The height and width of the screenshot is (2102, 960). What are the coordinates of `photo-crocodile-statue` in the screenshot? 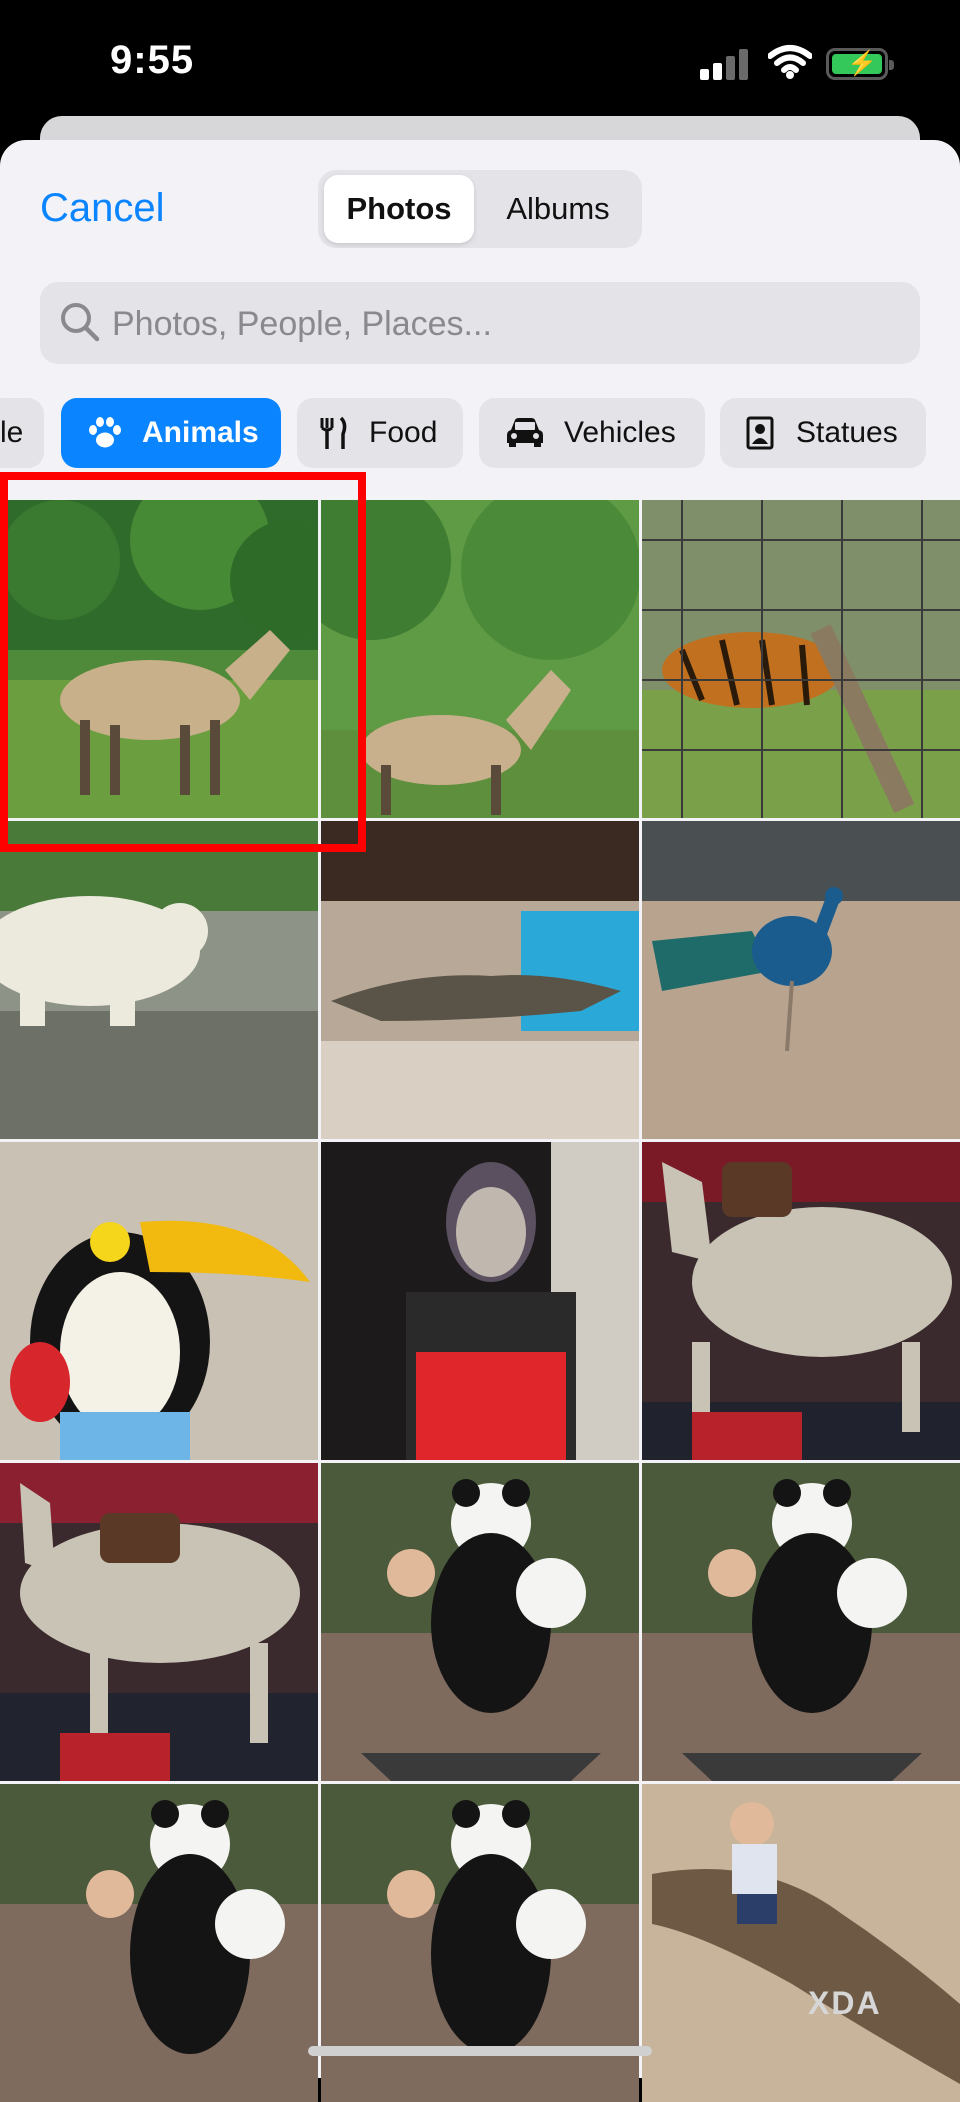 It's located at (801, 1943).